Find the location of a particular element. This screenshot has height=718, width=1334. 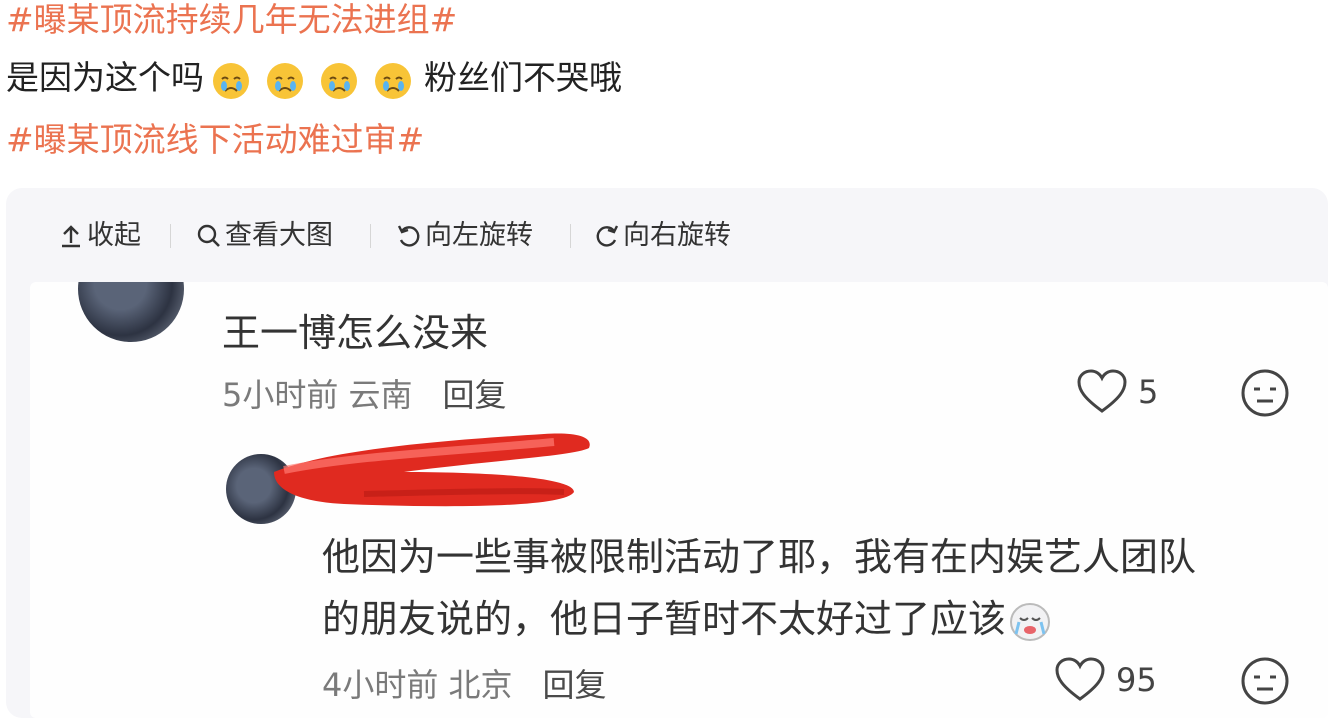

image-toolbar: 收起 查看大图 向左旋转 向右旋转 is located at coordinates (667, 236).